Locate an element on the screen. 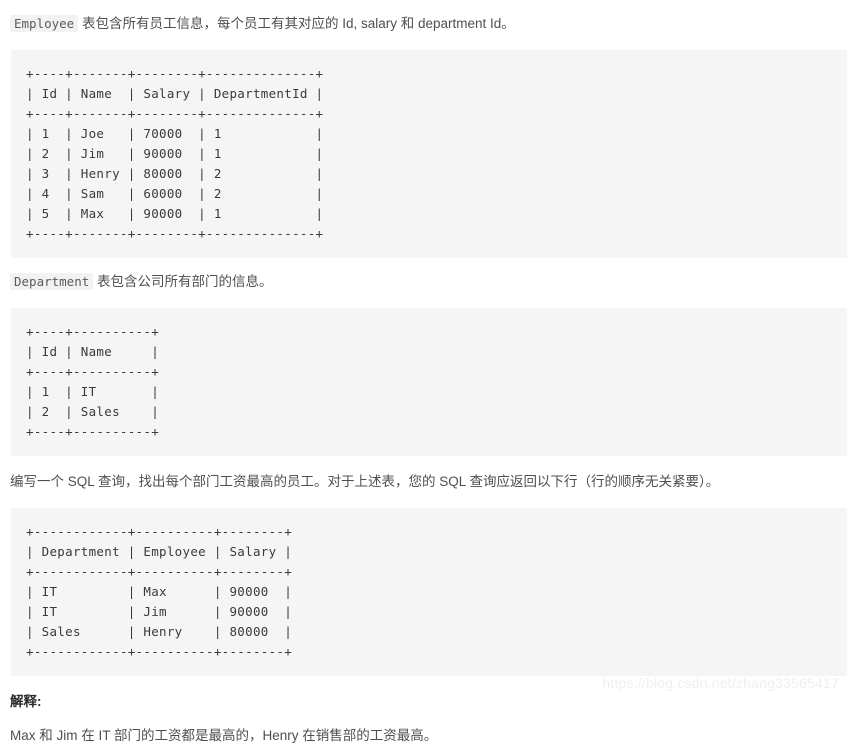  department-rule-top: +----+----------+ is located at coordinates (93, 331).